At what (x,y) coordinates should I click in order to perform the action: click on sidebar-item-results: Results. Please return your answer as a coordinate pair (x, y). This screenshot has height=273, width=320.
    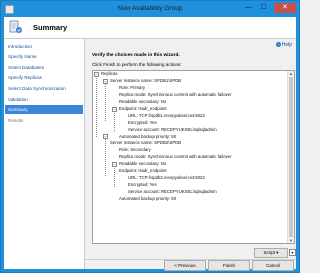
    Looking at the image, I should click on (16, 120).